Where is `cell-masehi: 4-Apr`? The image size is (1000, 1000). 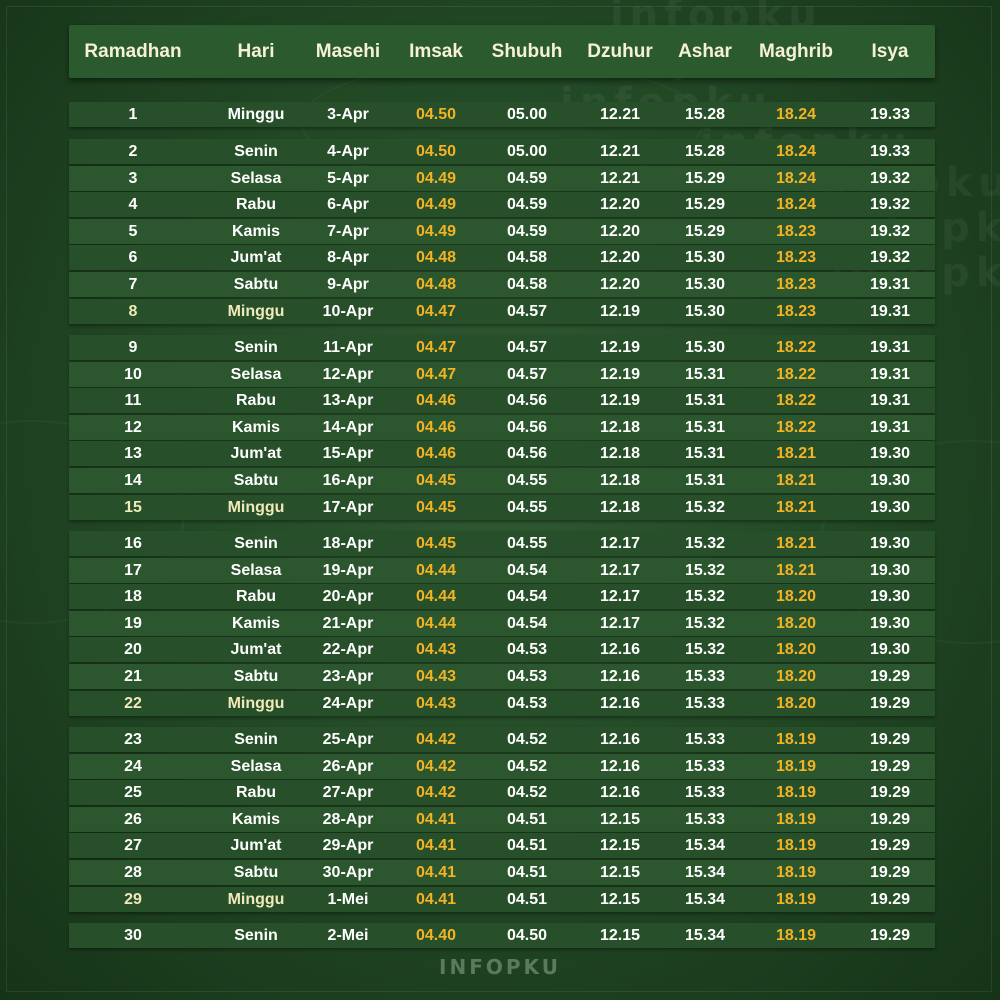
cell-masehi: 4-Apr is located at coordinates (348, 151).